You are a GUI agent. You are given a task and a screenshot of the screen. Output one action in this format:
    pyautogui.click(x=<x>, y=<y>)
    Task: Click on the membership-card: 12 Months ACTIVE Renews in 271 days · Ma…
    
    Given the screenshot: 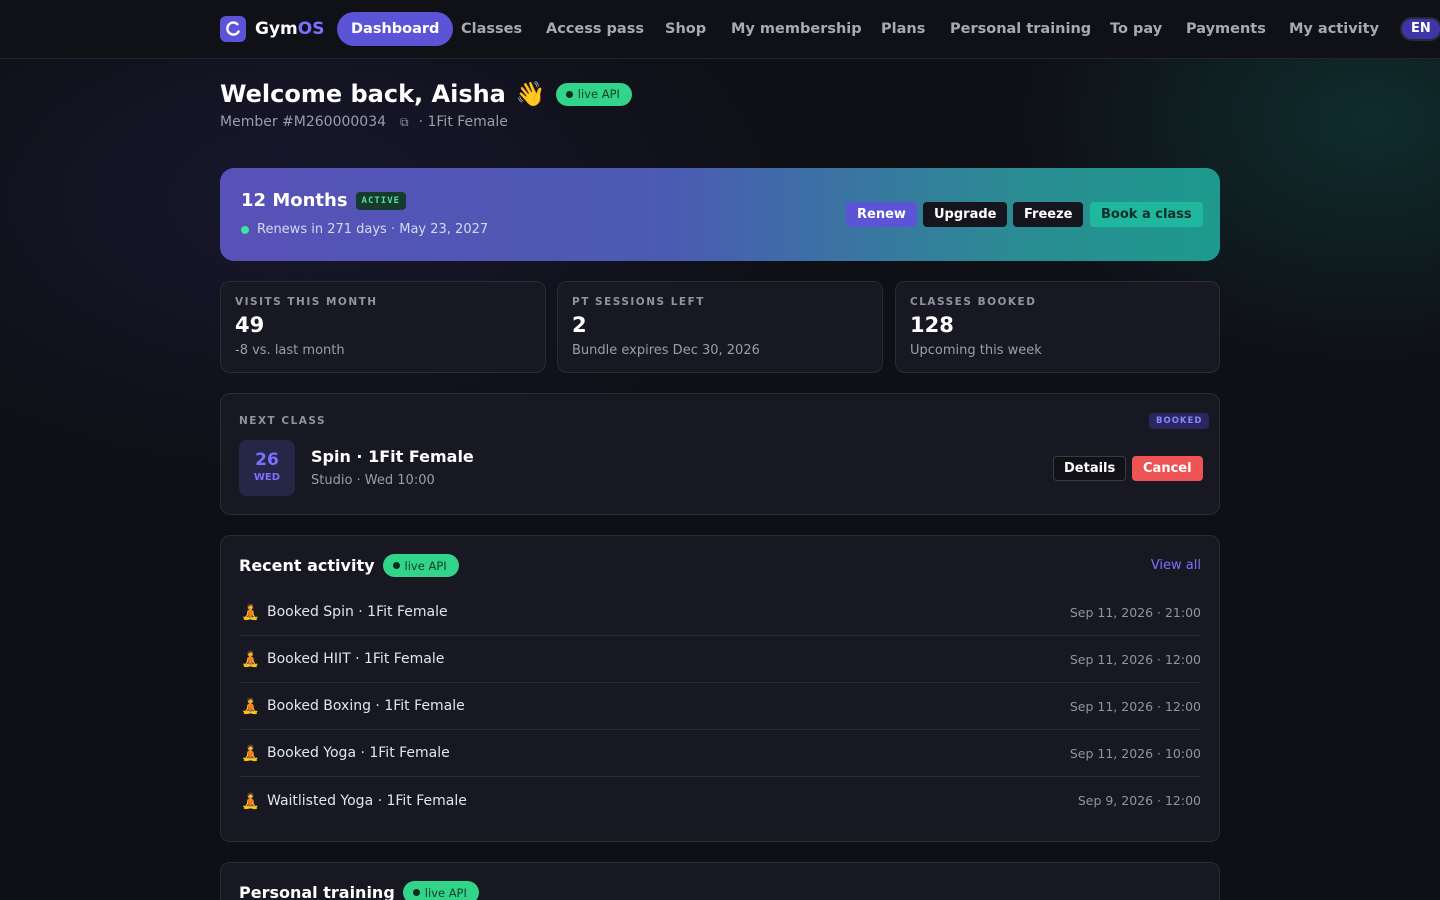 What is the action you would take?
    pyautogui.click(x=720, y=214)
    